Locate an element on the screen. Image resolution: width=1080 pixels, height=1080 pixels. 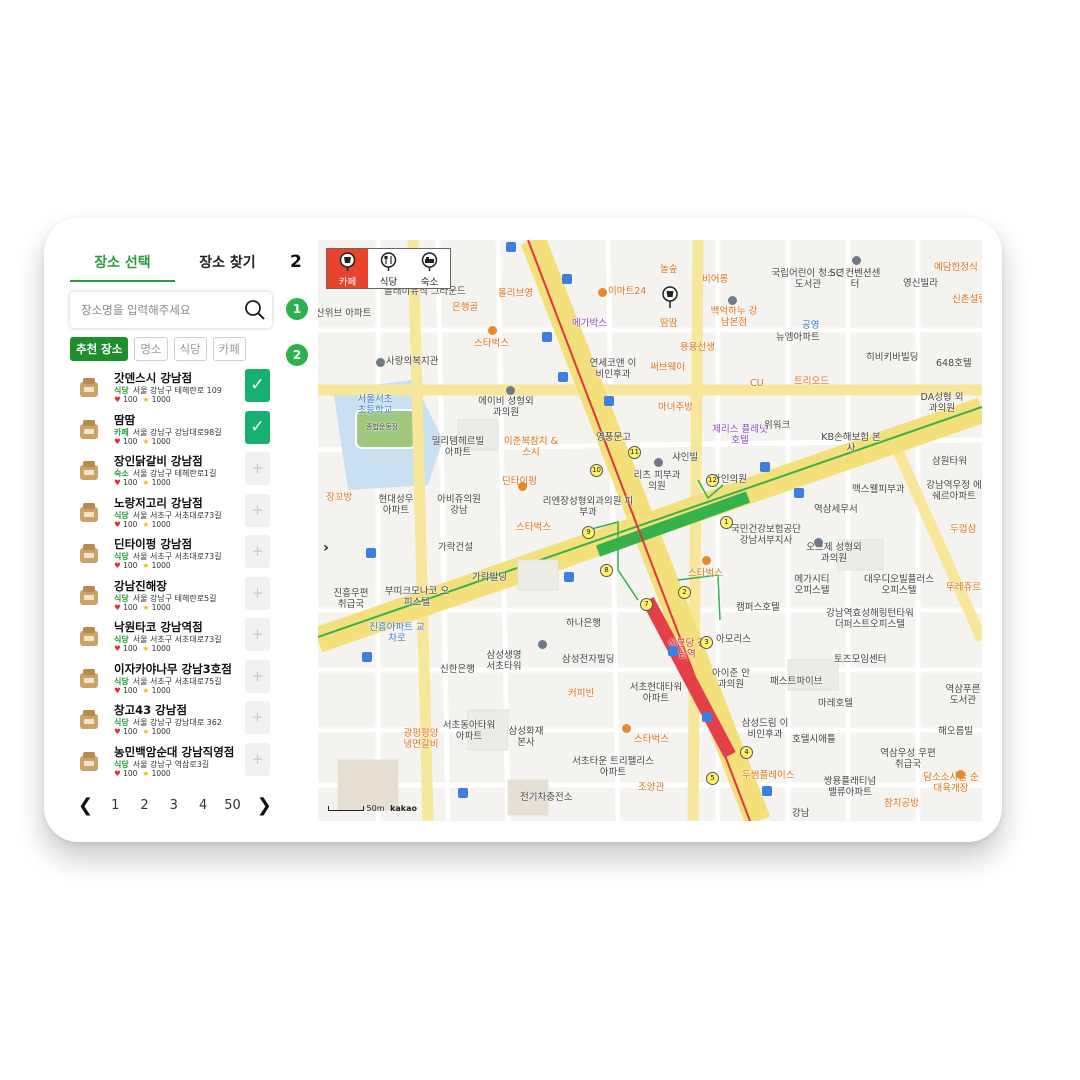
tab-find-place: 장소 찾기 is located at coordinates (227, 265).